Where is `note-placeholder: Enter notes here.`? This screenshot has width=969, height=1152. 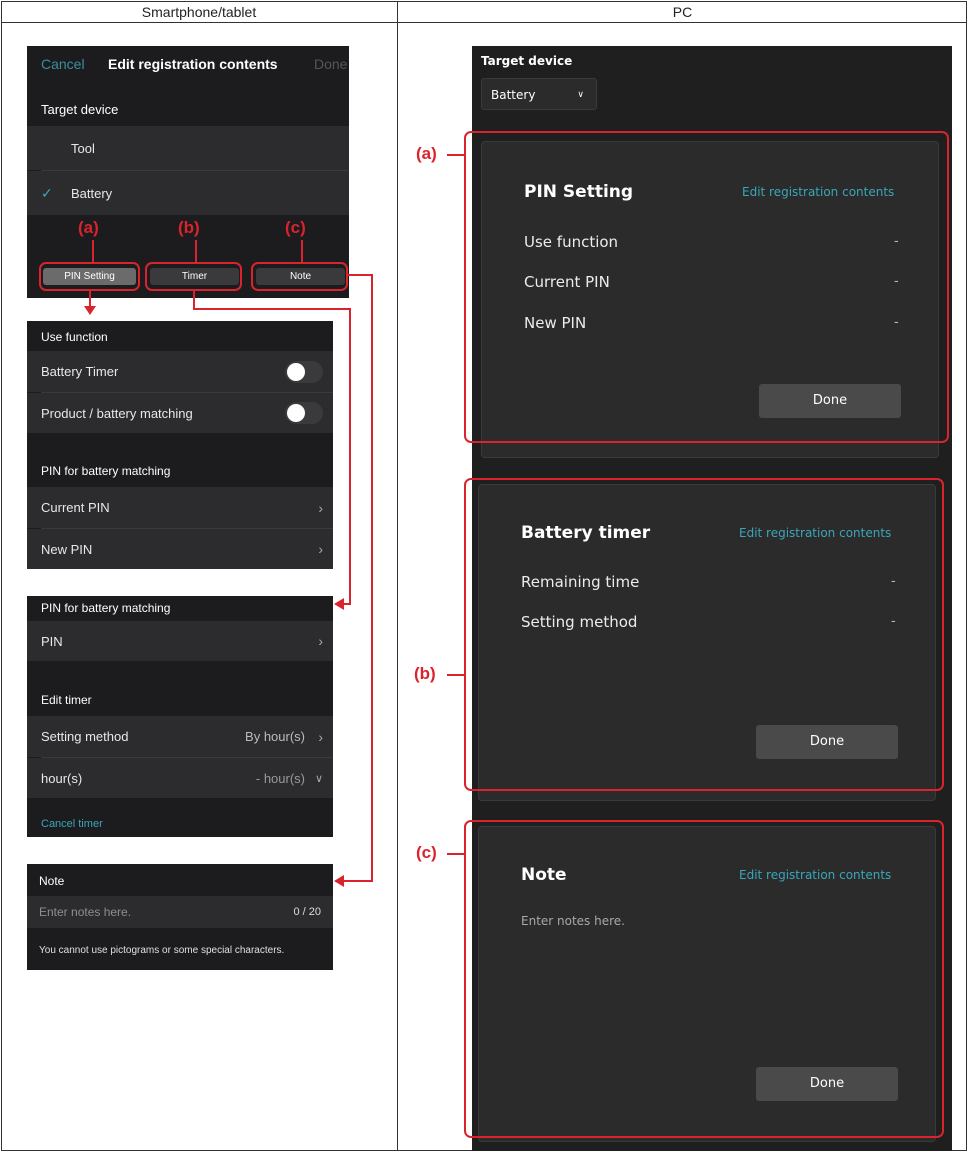 note-placeholder: Enter notes here. is located at coordinates (85, 912).